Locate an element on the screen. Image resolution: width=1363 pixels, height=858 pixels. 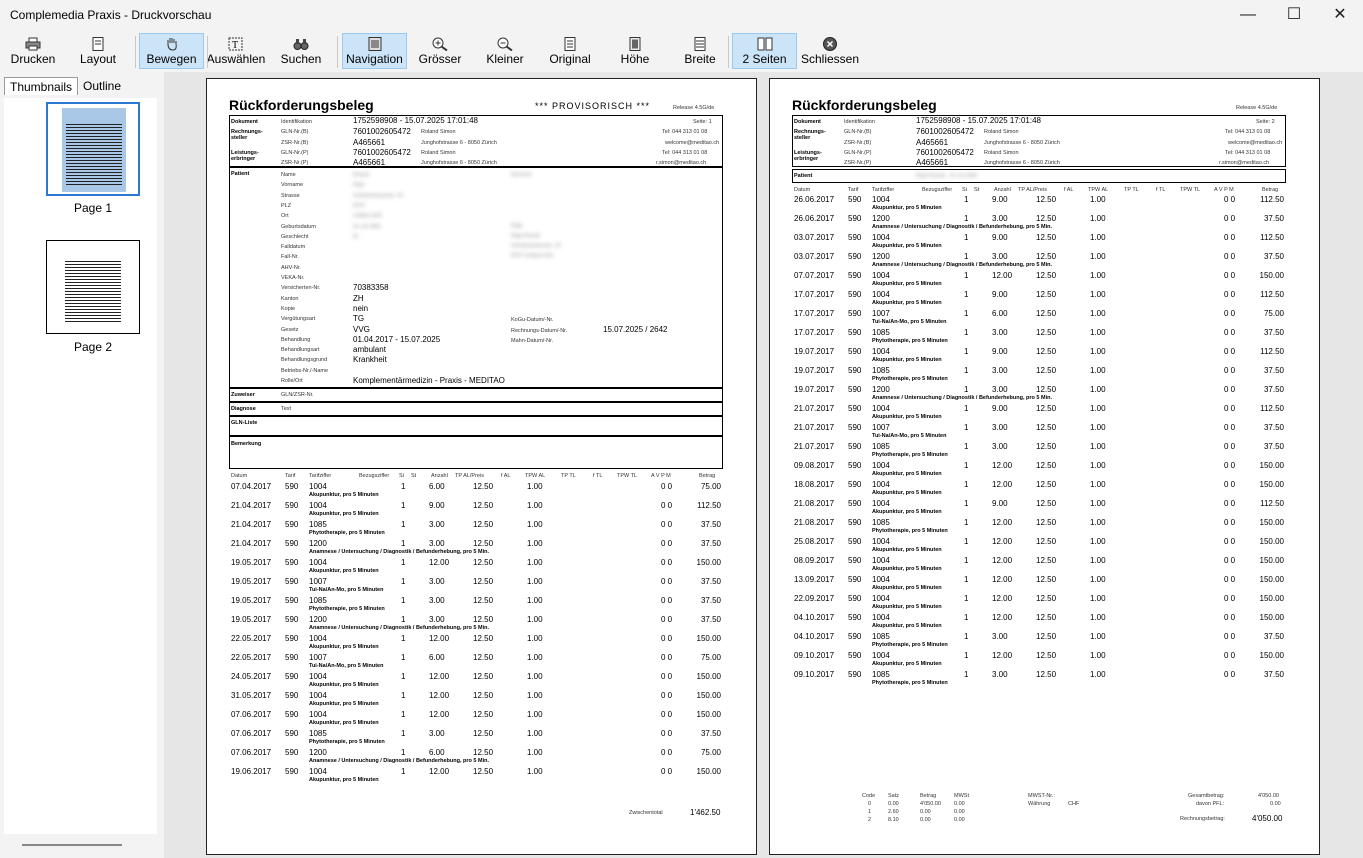
table-cell: 1085 is located at coordinates (881, 674).